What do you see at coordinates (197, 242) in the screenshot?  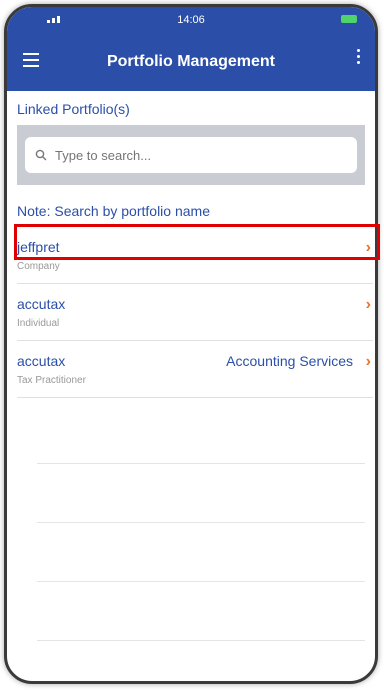 I see `highlight-box` at bounding box center [197, 242].